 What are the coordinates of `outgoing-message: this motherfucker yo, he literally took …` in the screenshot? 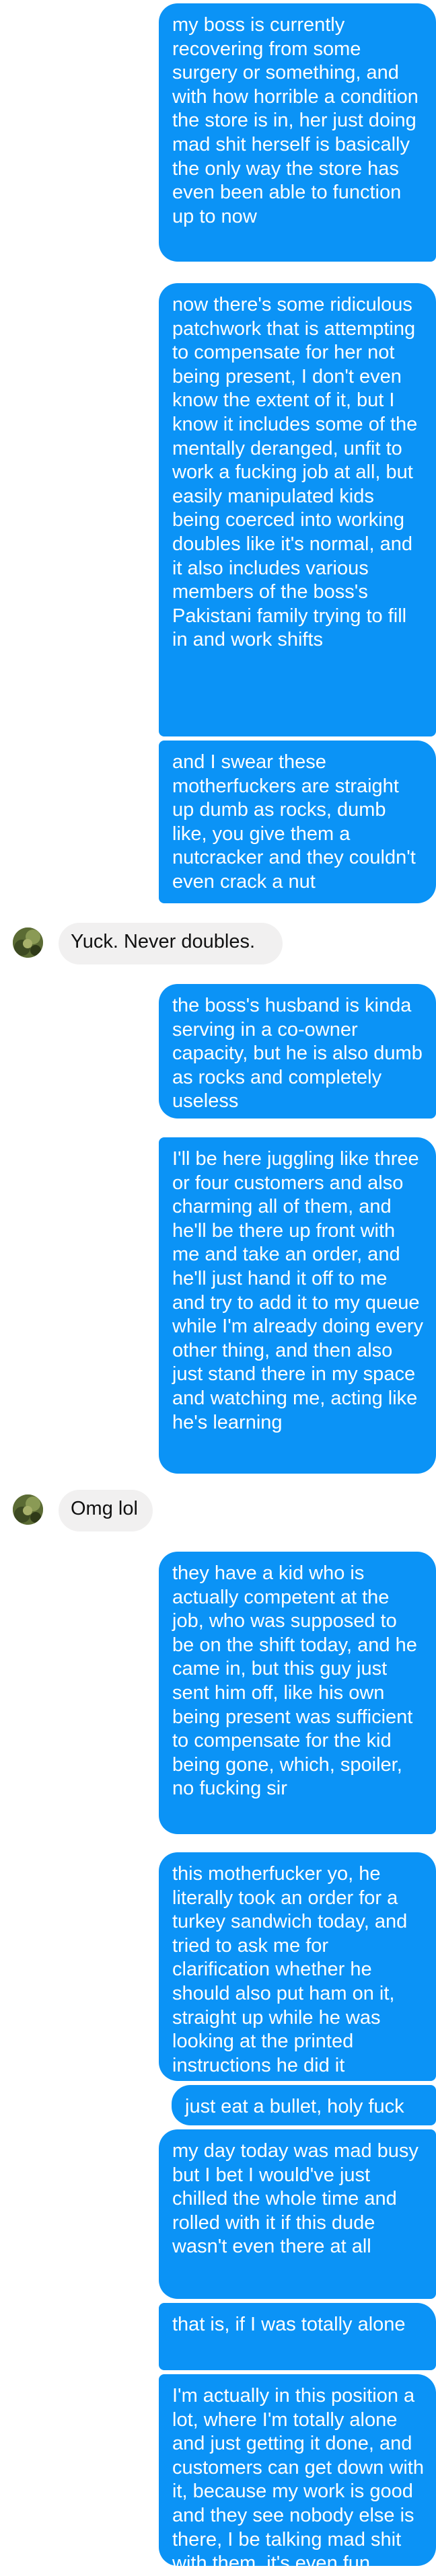 It's located at (297, 1966).